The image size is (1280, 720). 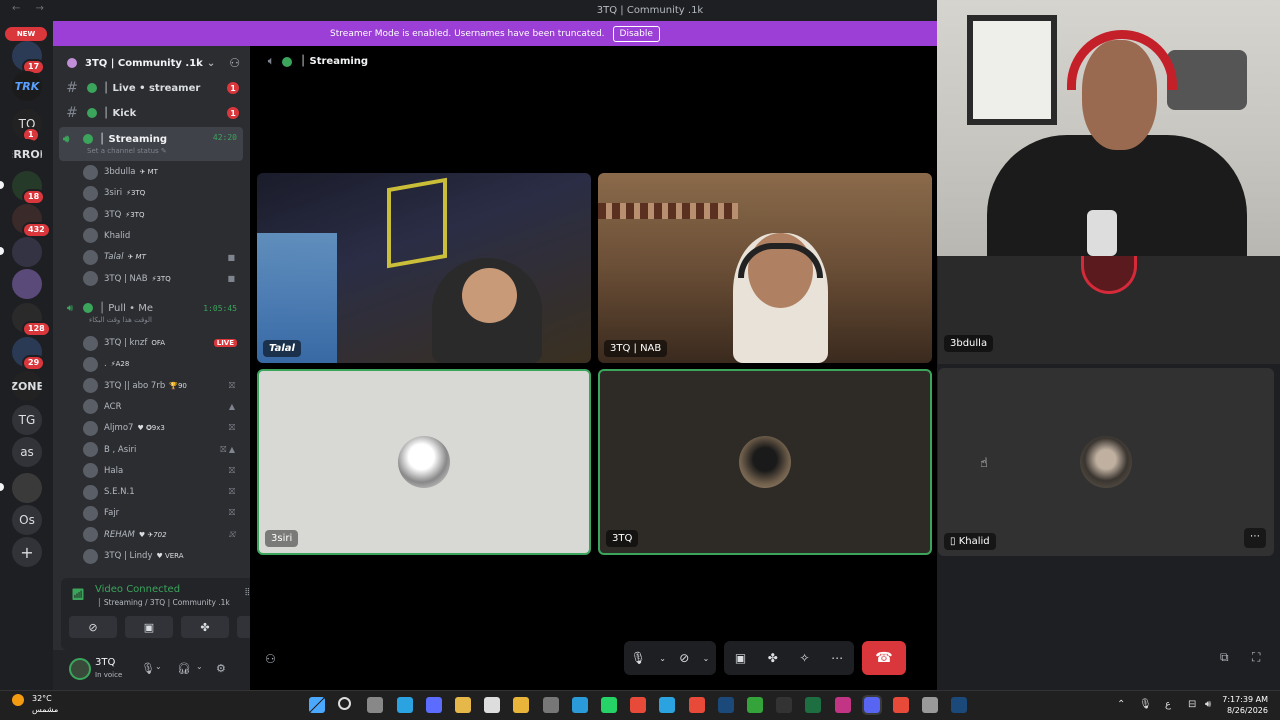 What do you see at coordinates (163, 535) in the screenshot?
I see `voice-user: REHAM ♥ ✈702 ⛝` at bounding box center [163, 535].